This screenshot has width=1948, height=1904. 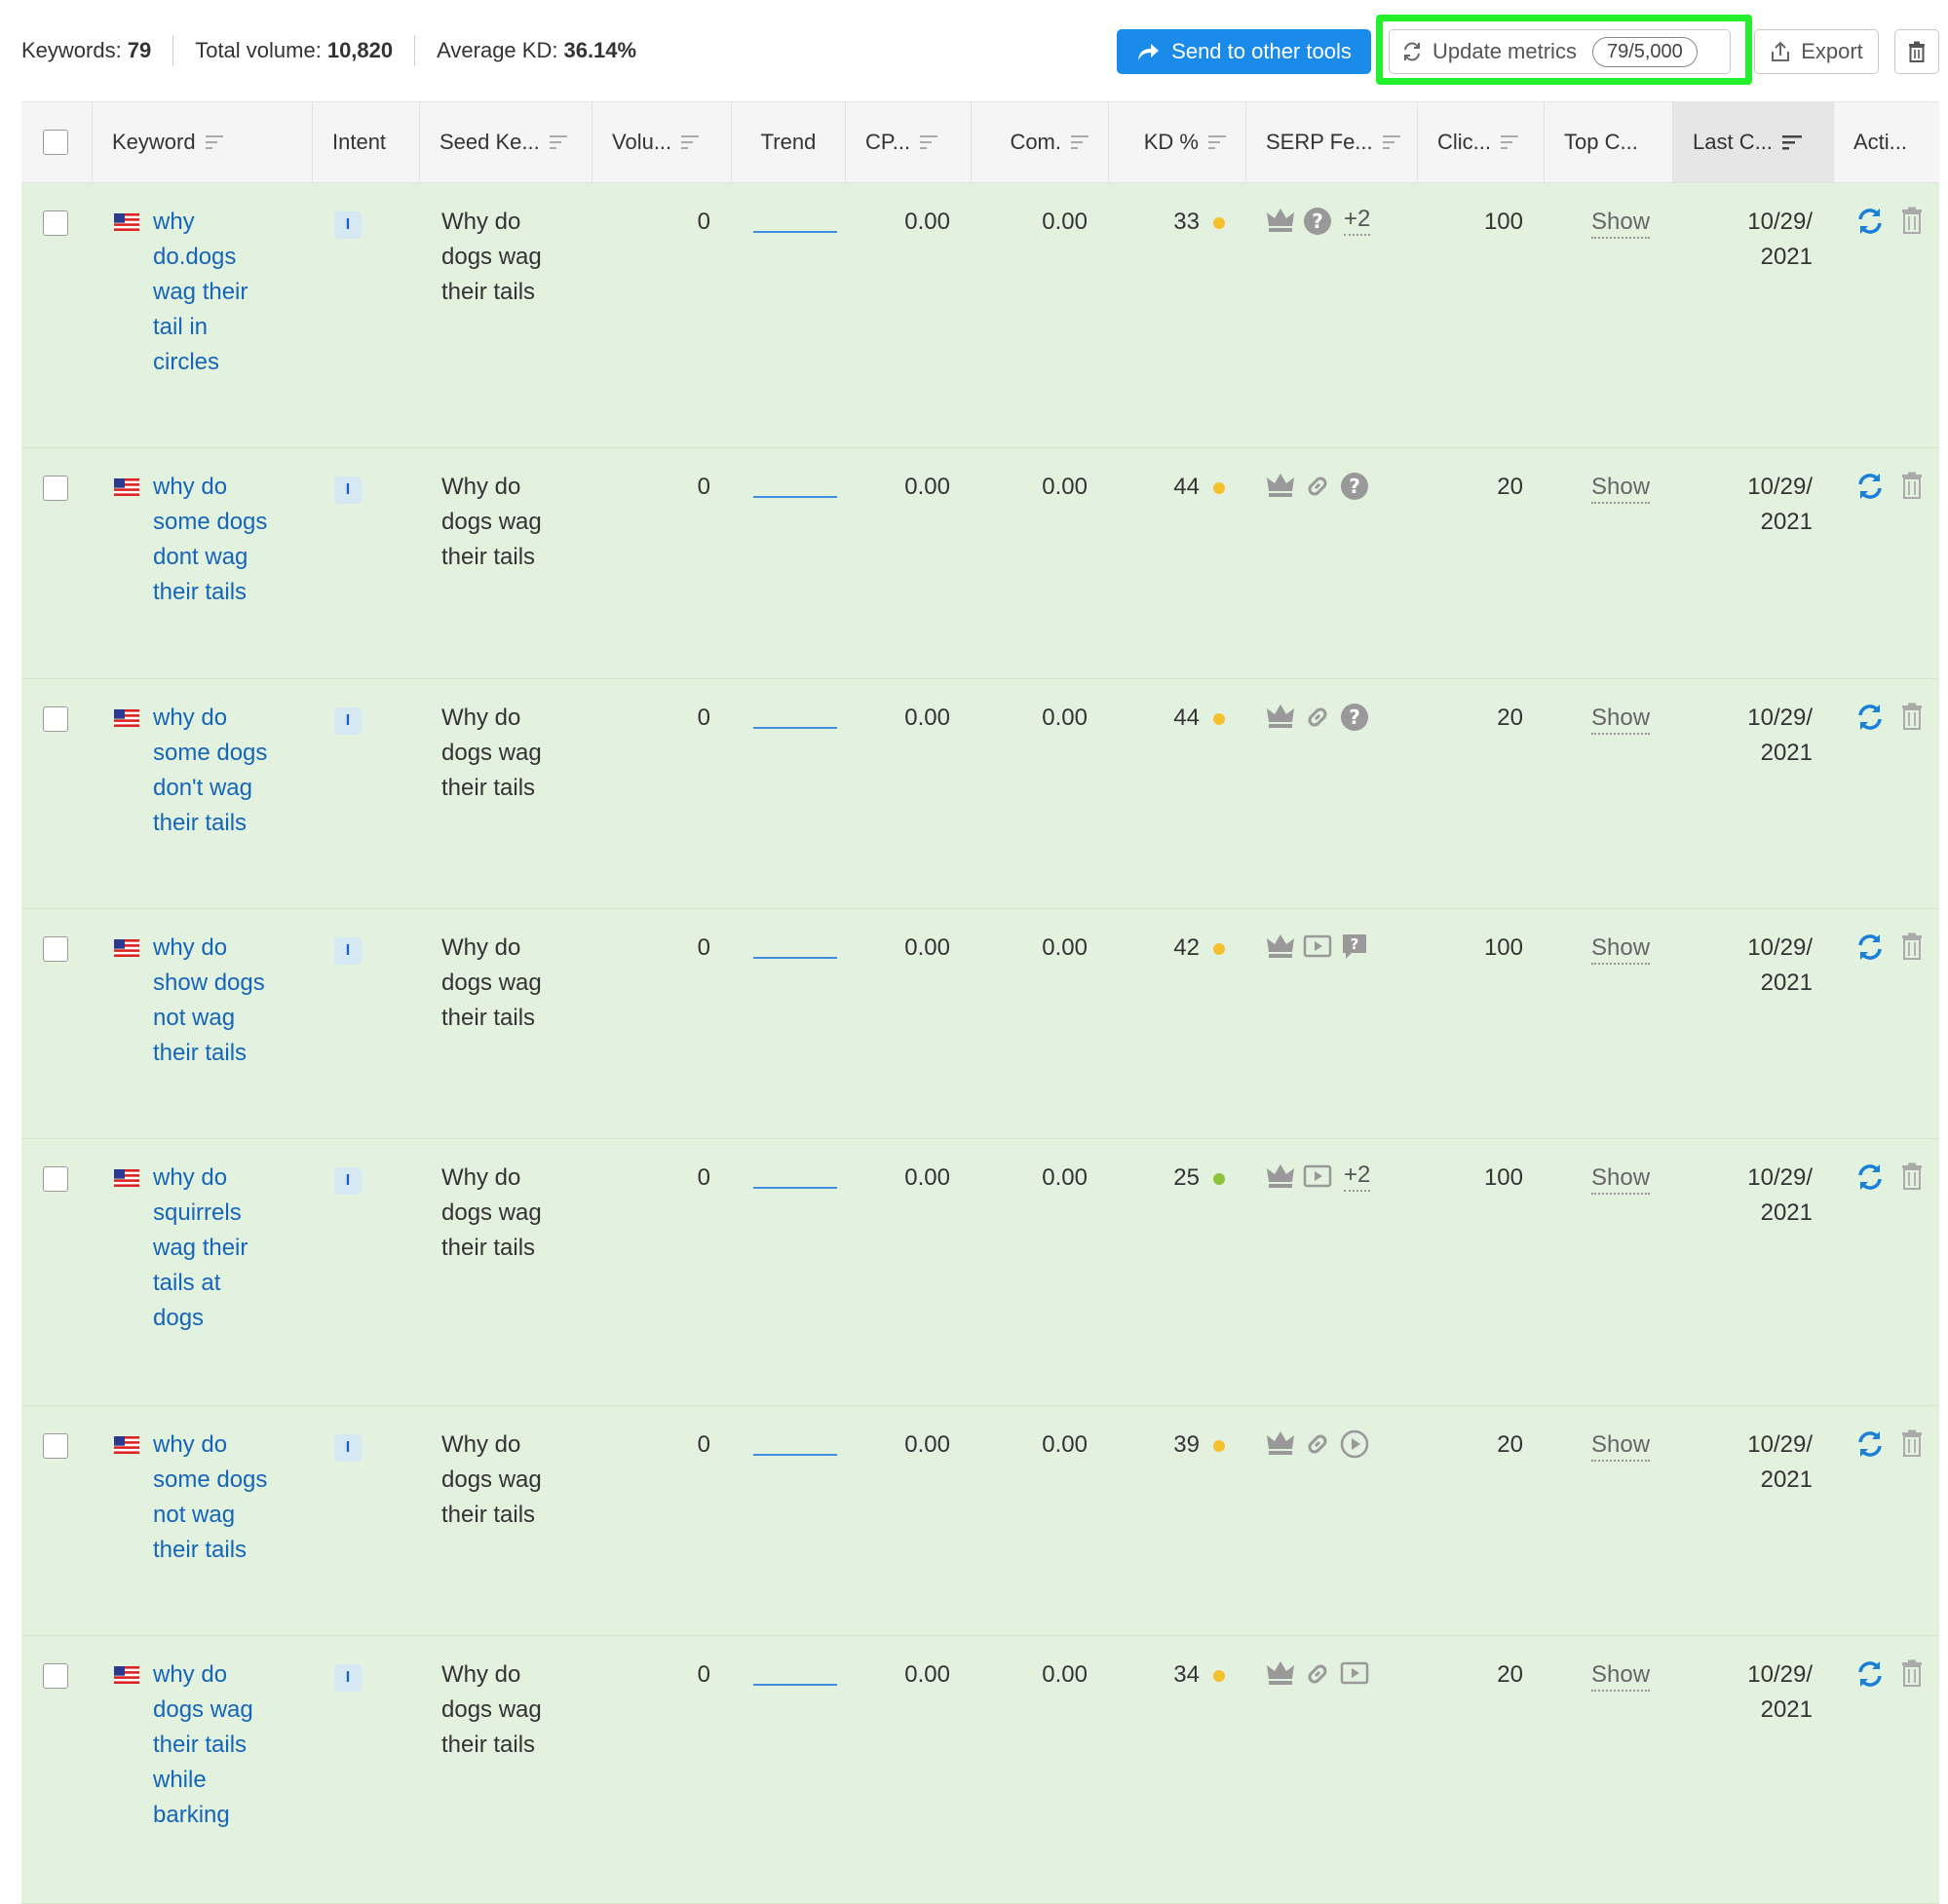 What do you see at coordinates (55, 142) in the screenshot?
I see `select-all-checkbox` at bounding box center [55, 142].